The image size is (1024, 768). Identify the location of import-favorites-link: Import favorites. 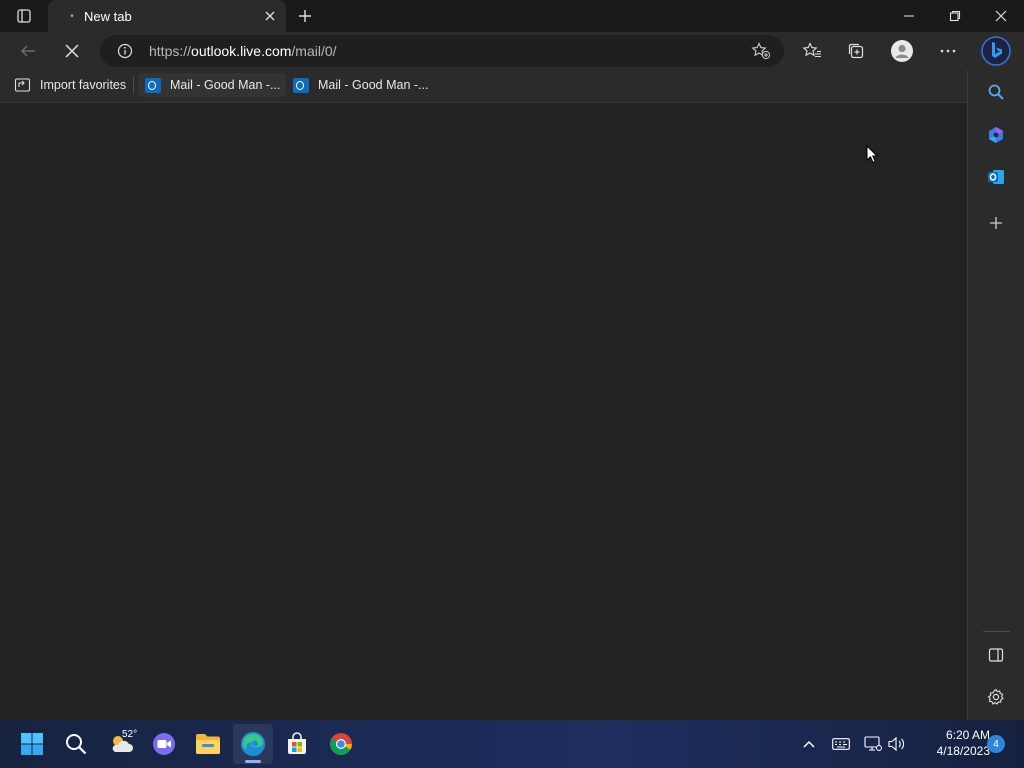
(70, 85).